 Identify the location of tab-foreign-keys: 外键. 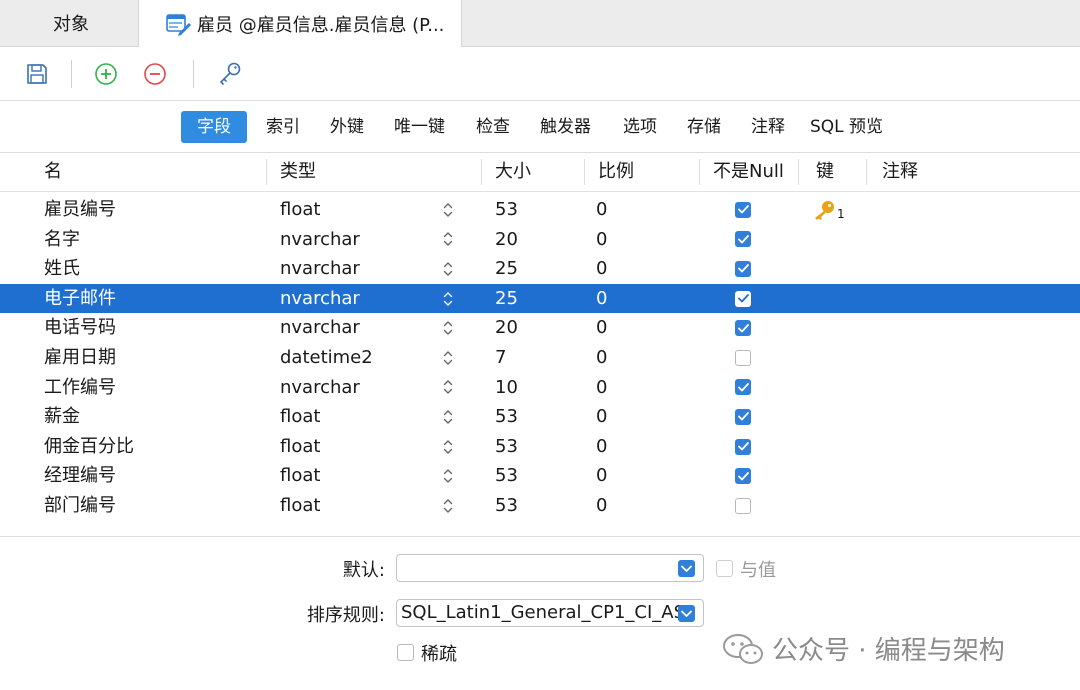
(347, 127).